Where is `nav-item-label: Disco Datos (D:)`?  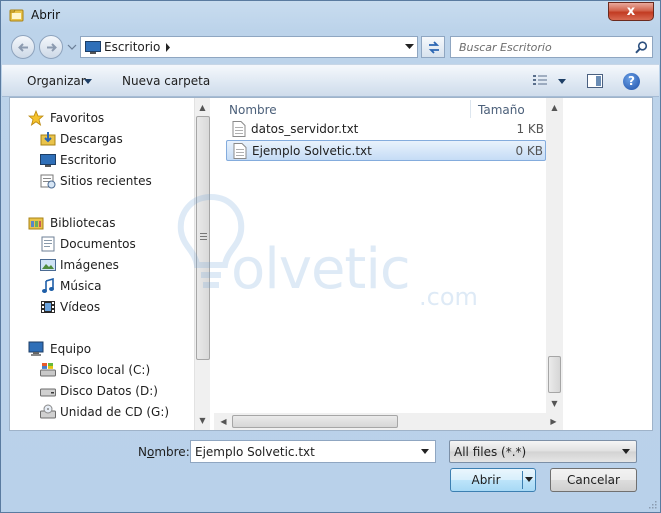 nav-item-label: Disco Datos (D:) is located at coordinates (109, 391).